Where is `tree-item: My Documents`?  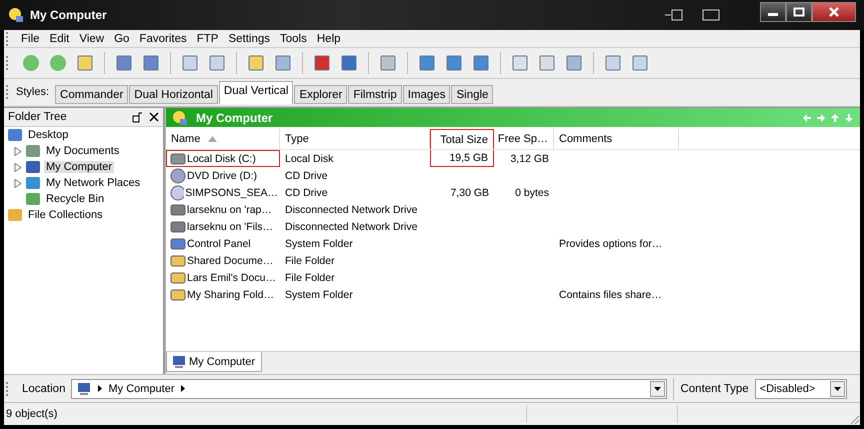
tree-item: My Documents is located at coordinates (83, 151).